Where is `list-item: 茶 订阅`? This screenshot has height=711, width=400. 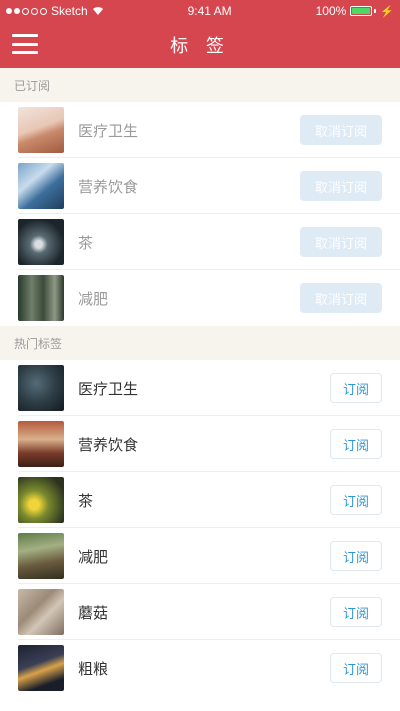 list-item: 茶 订阅 is located at coordinates (200, 500).